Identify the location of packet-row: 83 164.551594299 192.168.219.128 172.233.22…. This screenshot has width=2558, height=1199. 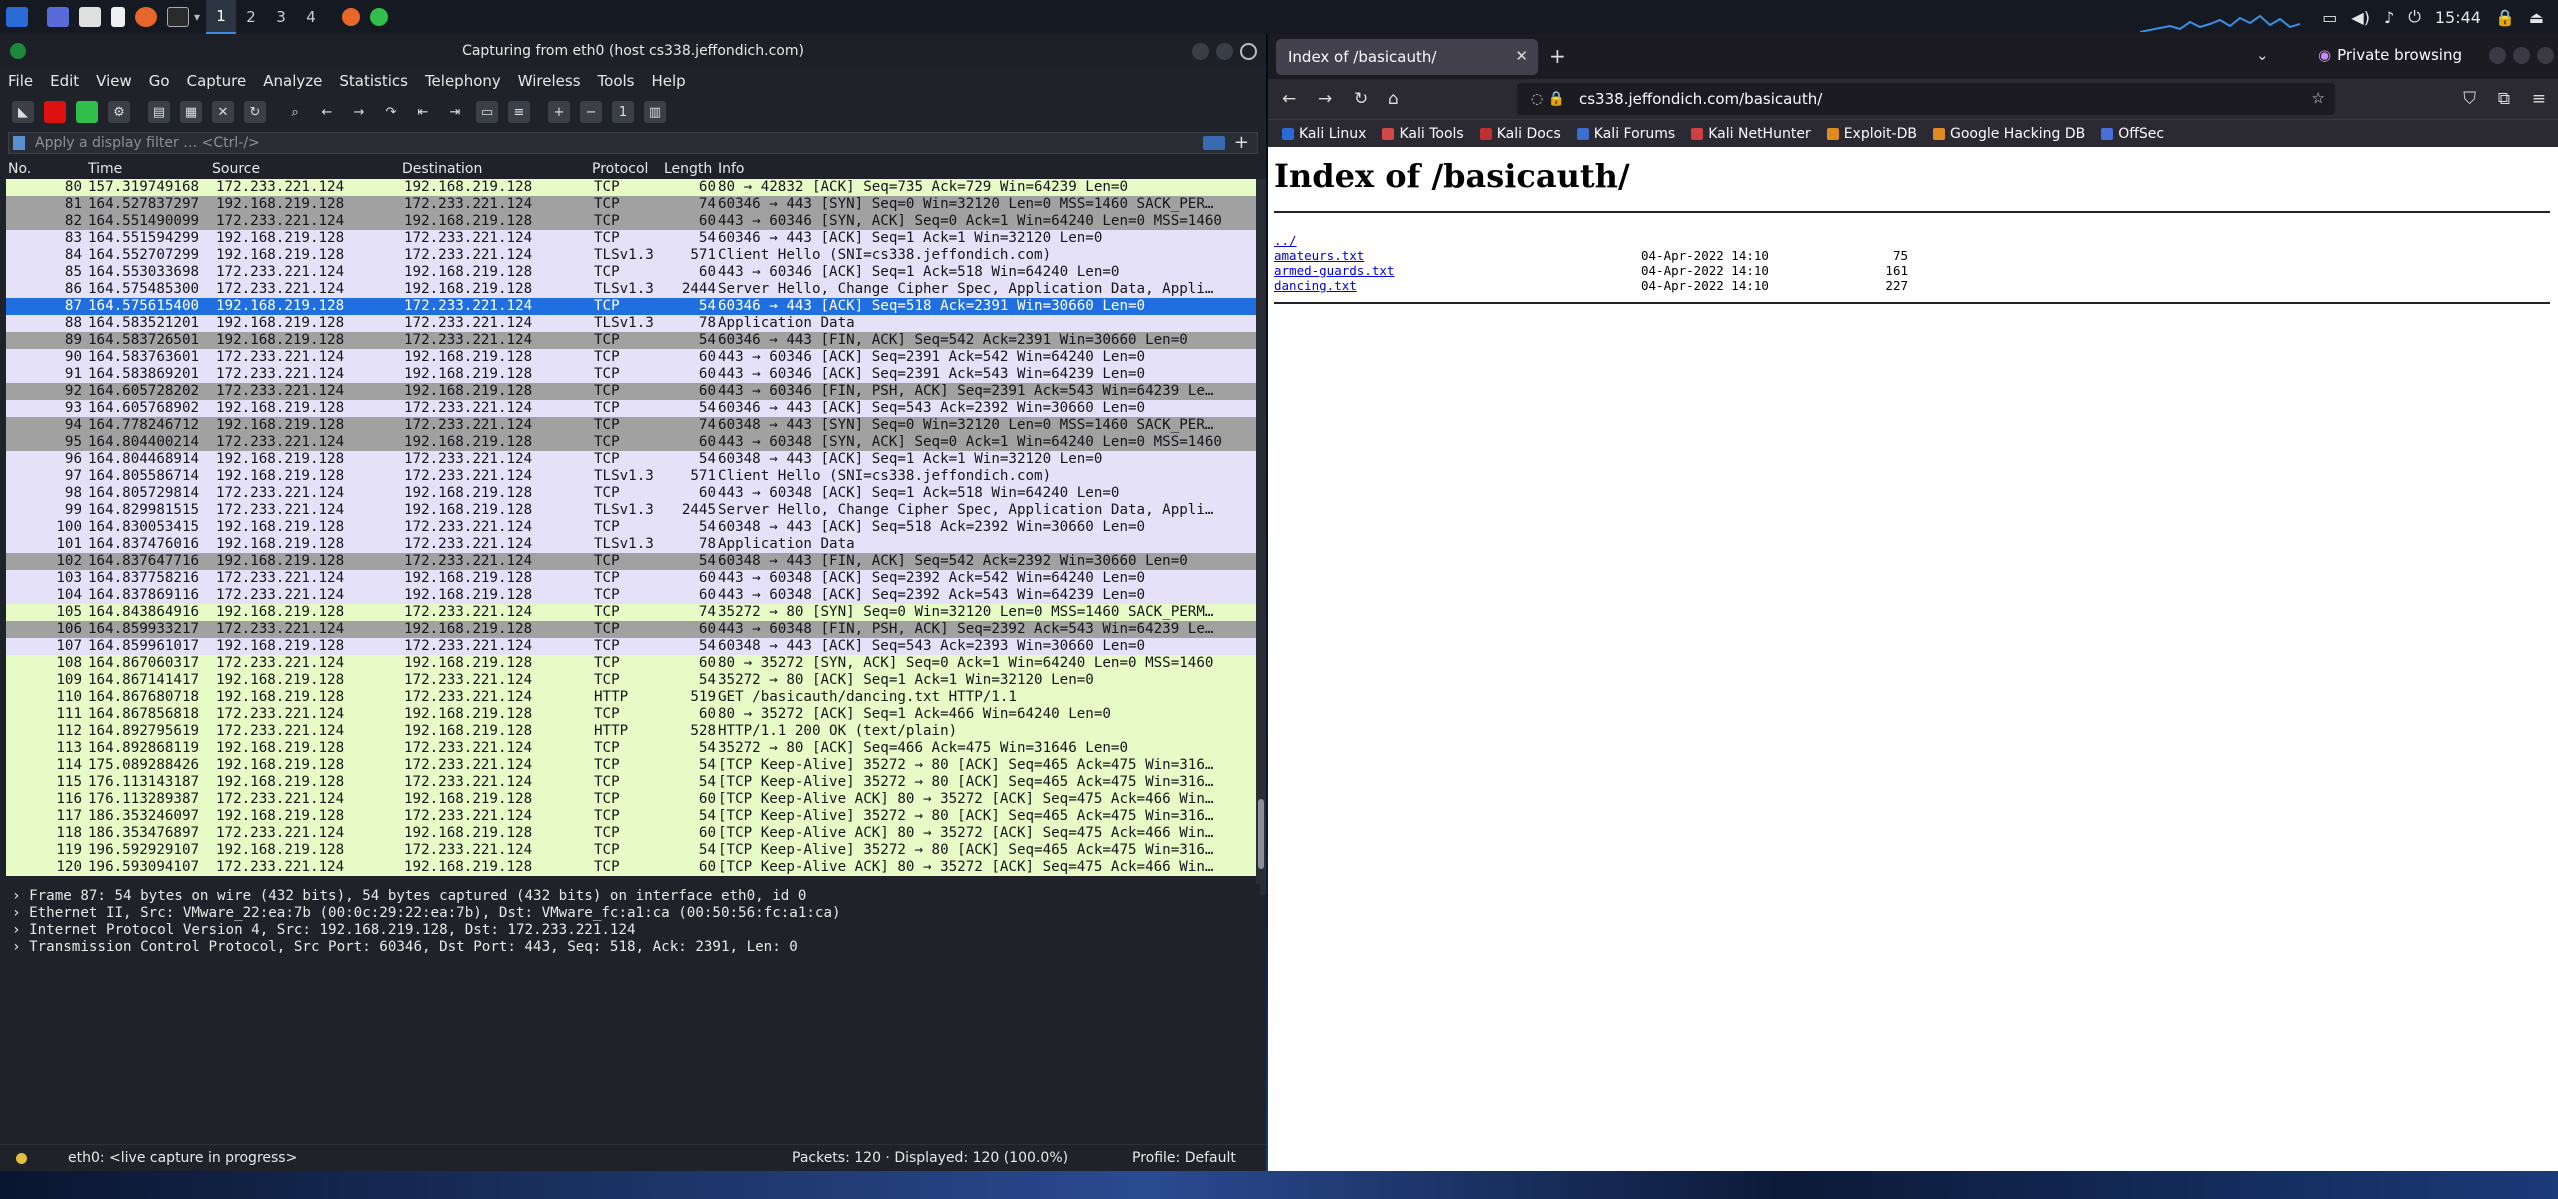
(631, 238).